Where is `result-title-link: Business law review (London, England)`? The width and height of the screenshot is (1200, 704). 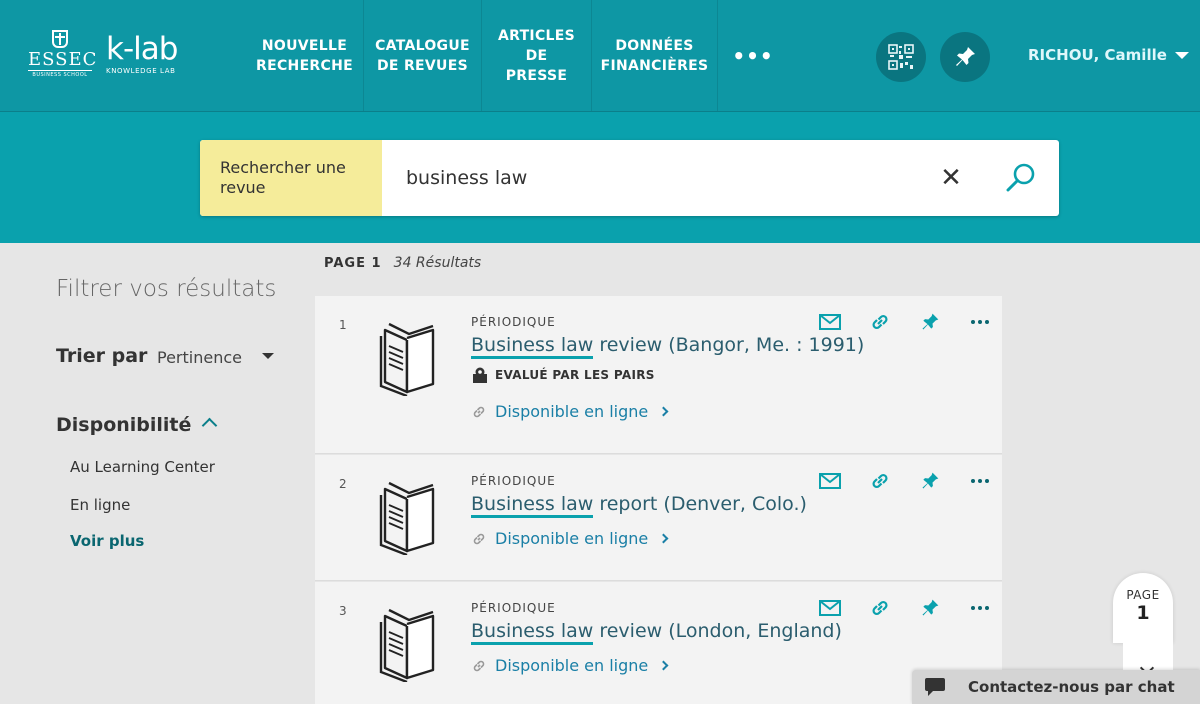
result-title-link: Business law review (London, England) is located at coordinates (656, 632).